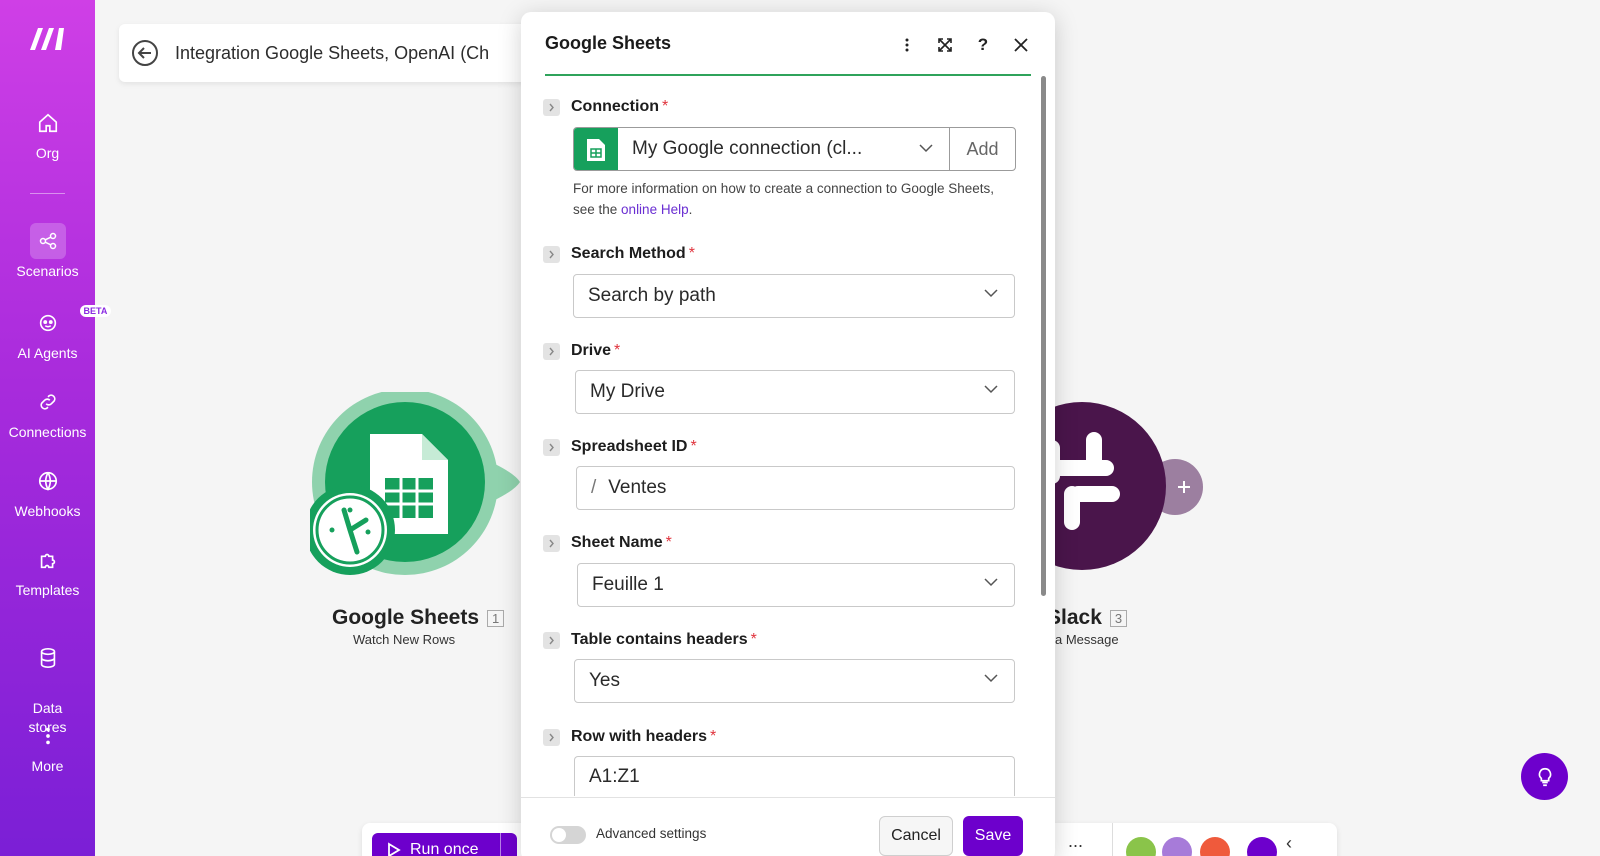 The image size is (1600, 856). What do you see at coordinates (651, 833) in the screenshot?
I see `advanced-settings-label: Advanced settings` at bounding box center [651, 833].